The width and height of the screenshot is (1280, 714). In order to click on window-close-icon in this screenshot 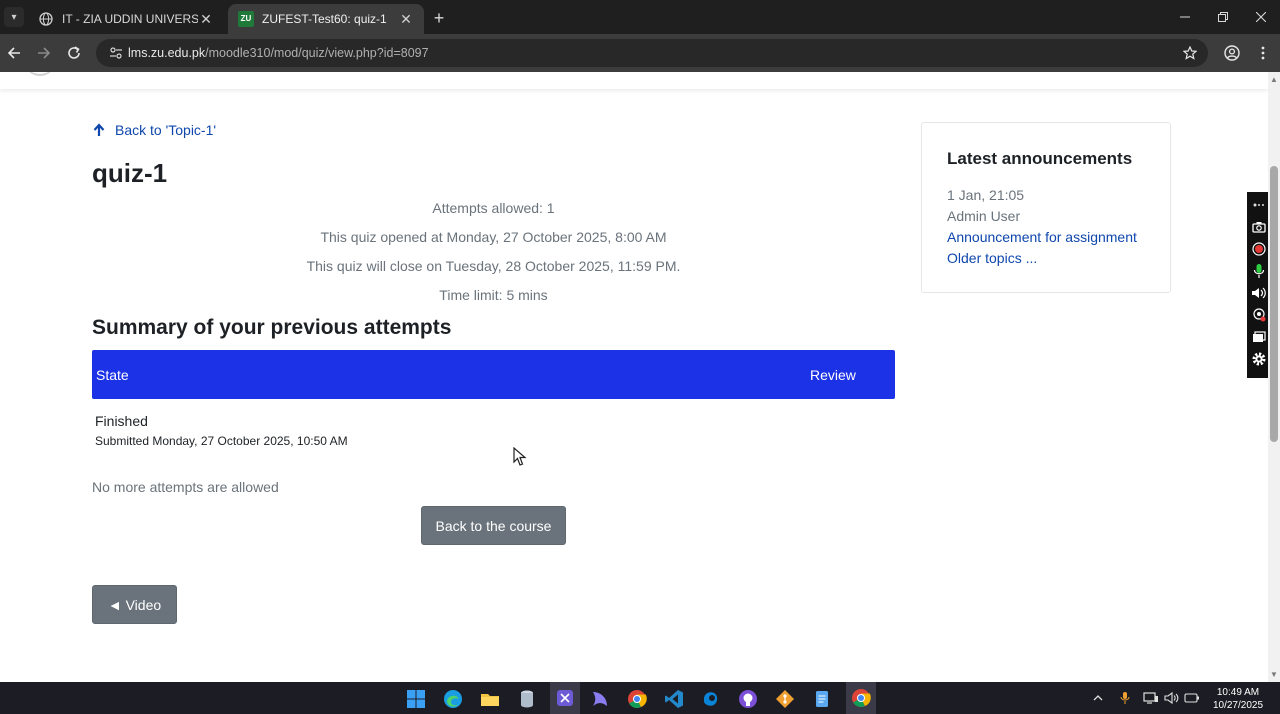, I will do `click(1261, 17)`.